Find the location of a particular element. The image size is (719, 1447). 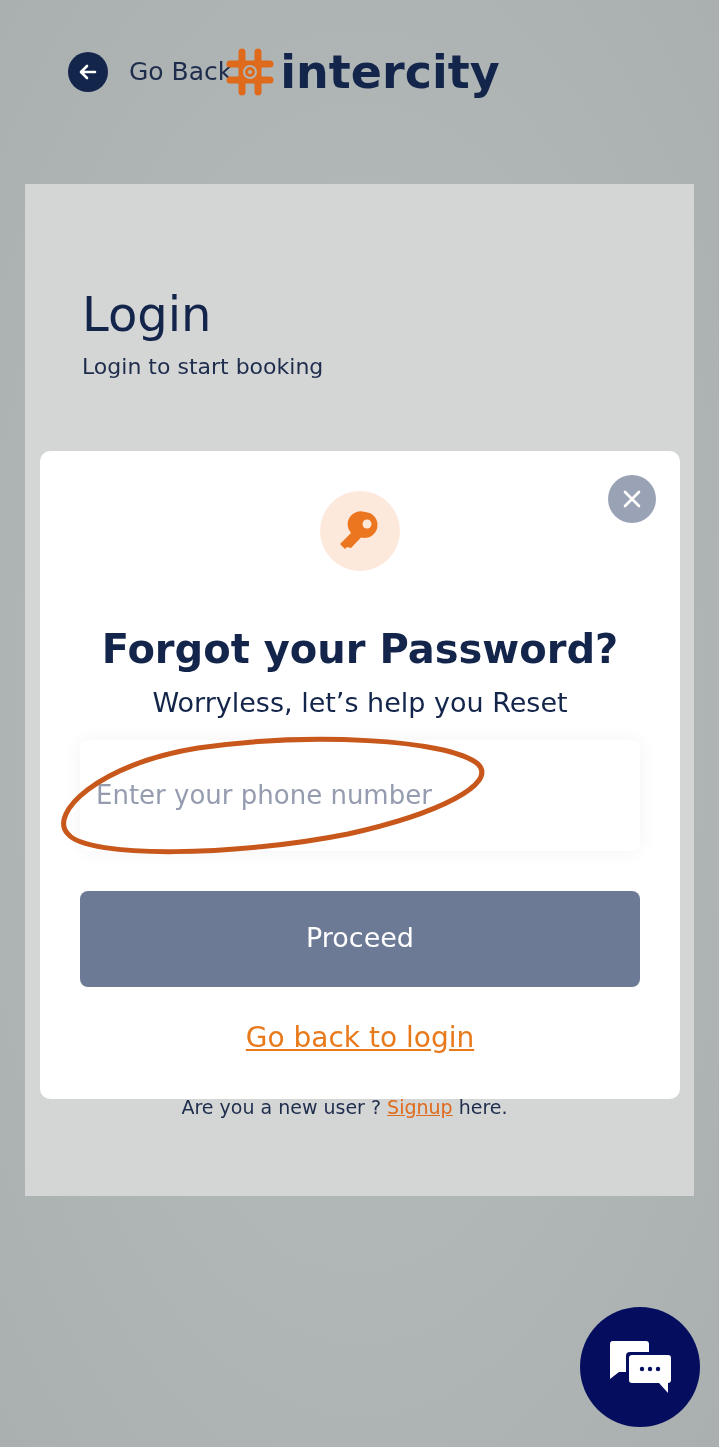

close-icon is located at coordinates (632, 499).